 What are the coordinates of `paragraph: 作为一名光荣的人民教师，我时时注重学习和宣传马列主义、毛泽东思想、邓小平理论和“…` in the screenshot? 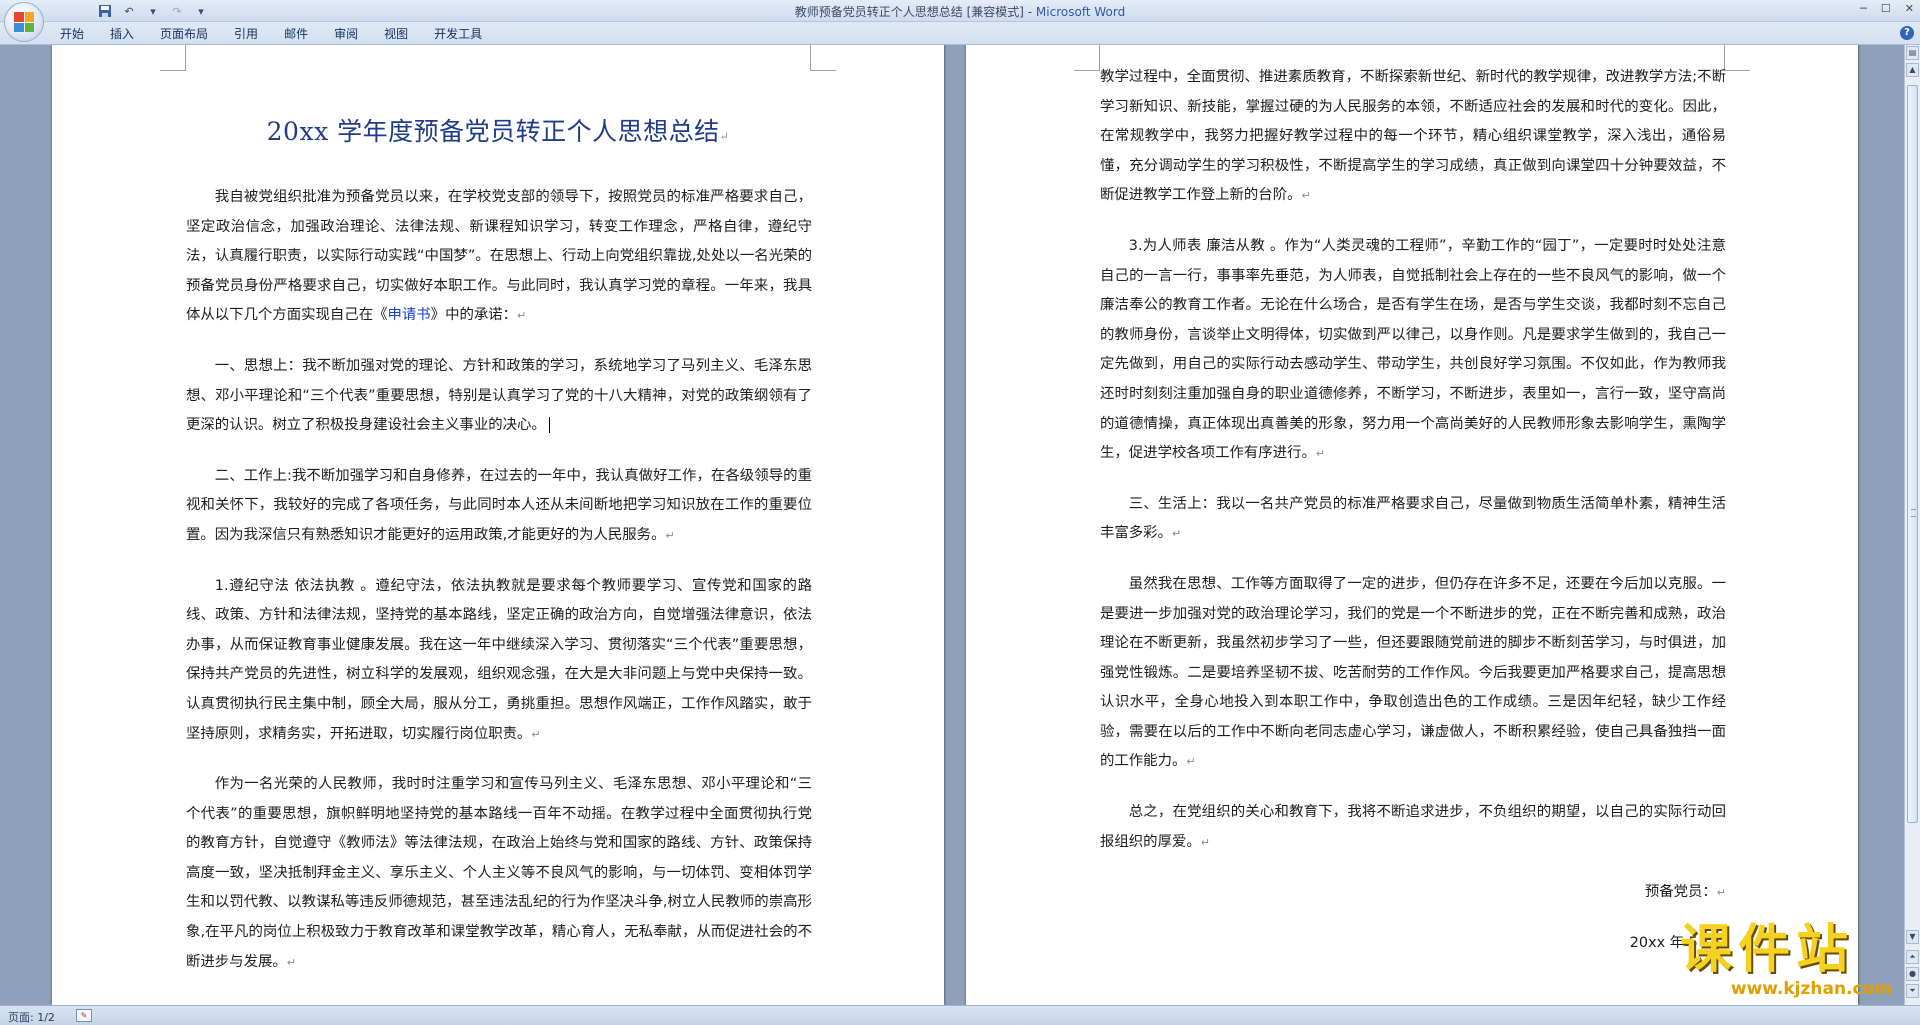 It's located at (499, 873).